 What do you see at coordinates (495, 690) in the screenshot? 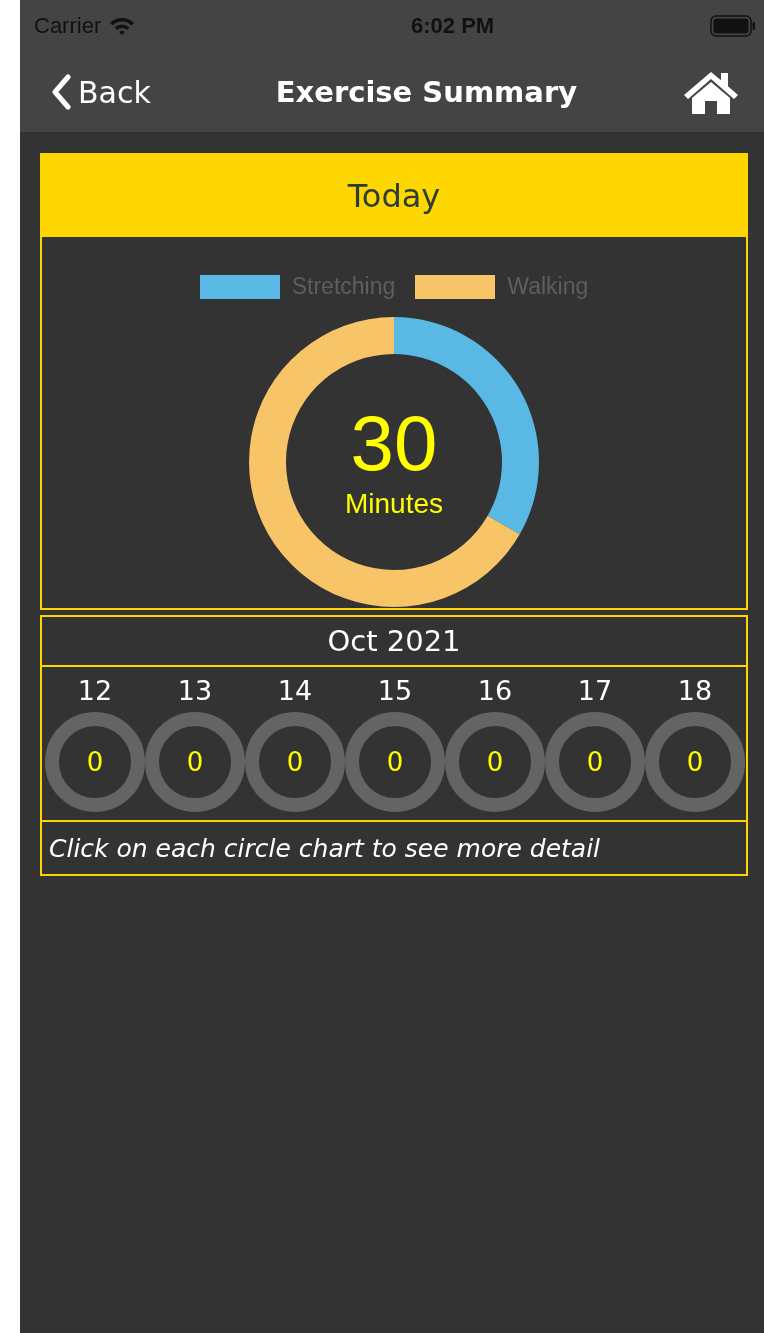
I see `day-number: 16` at bounding box center [495, 690].